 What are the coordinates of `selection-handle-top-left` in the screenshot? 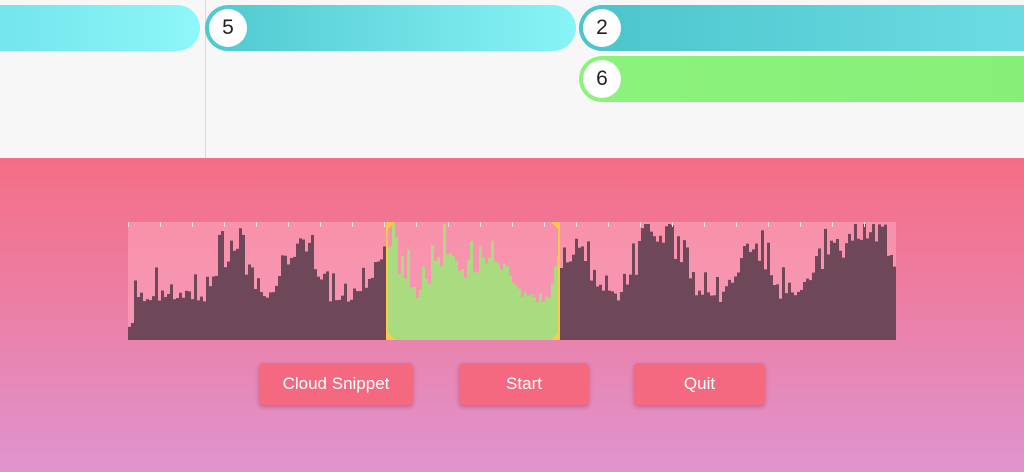 It's located at (390, 226).